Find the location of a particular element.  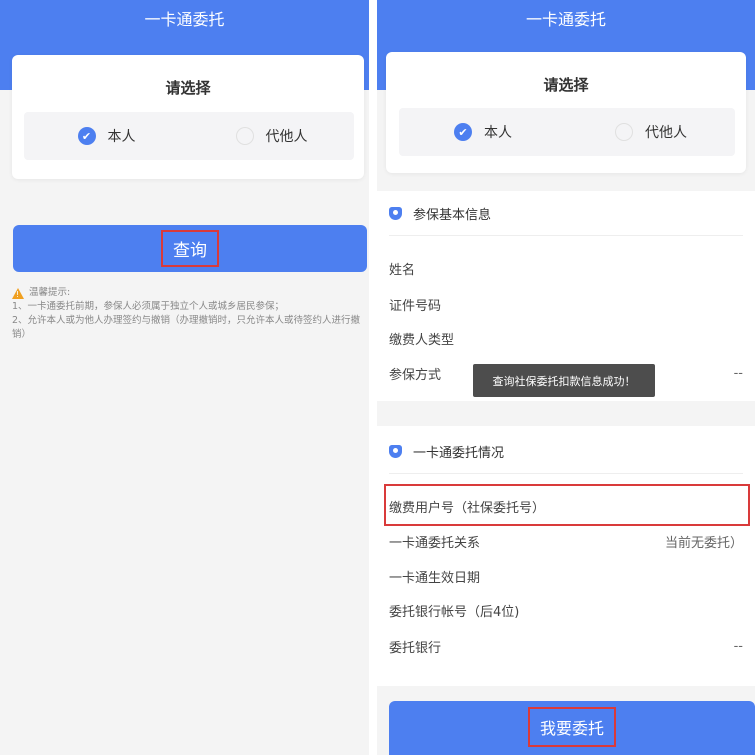

toast-message: 查询社保委托扣款信息成功！ is located at coordinates (564, 380).